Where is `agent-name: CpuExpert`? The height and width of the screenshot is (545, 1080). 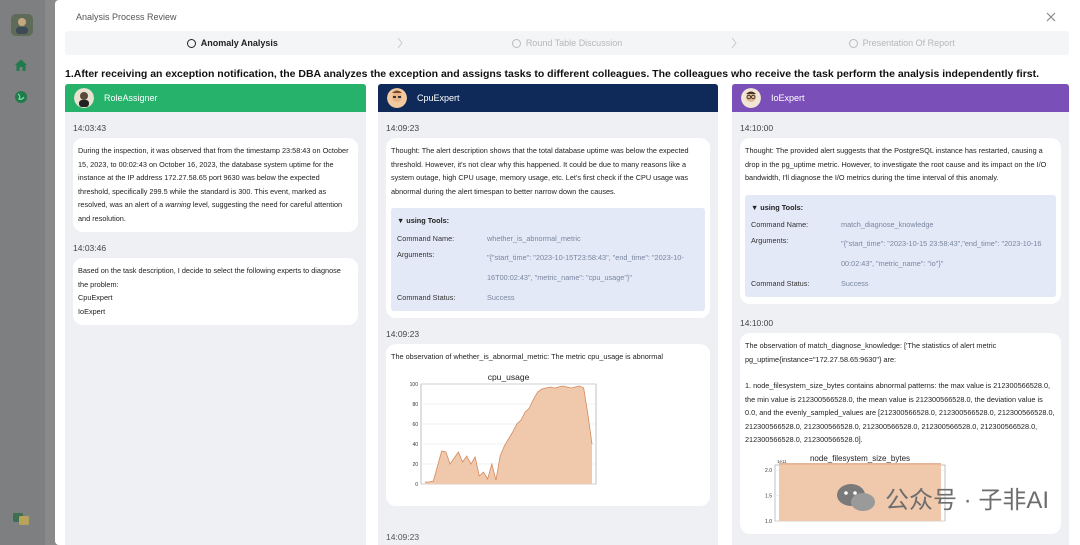
agent-name: CpuExpert is located at coordinates (438, 98).